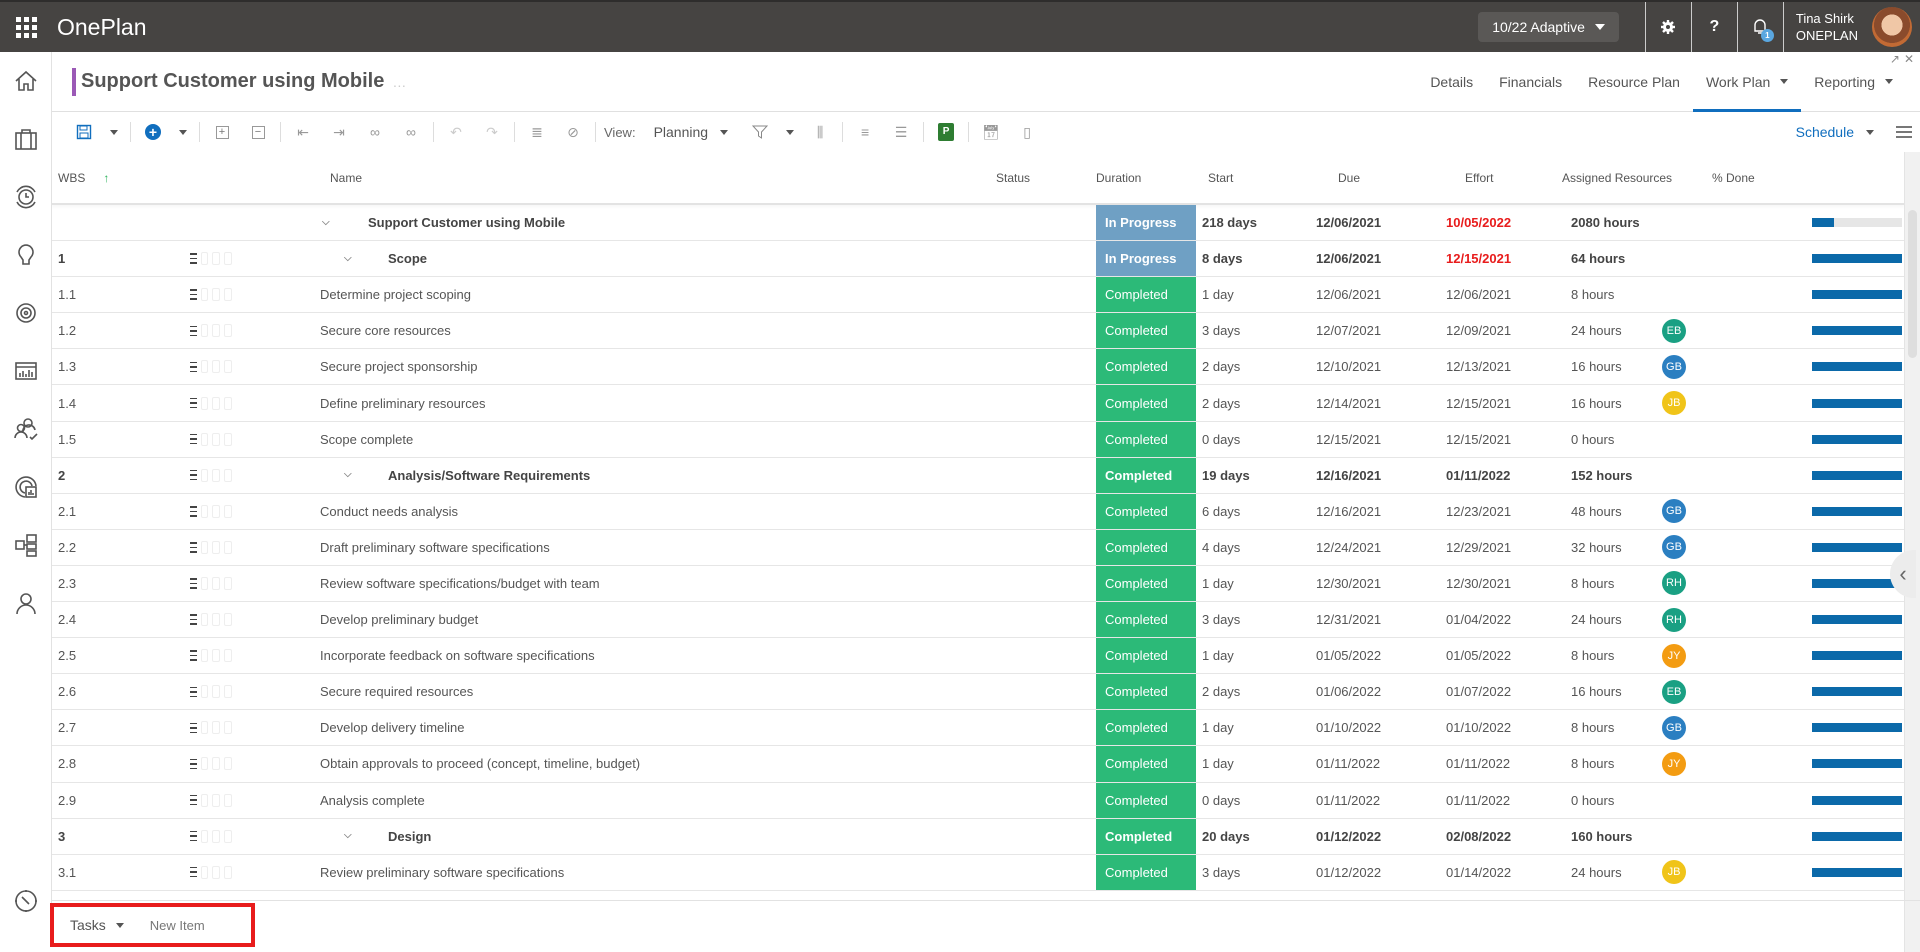 Image resolution: width=1920 pixels, height=952 pixels. What do you see at coordinates (1367, 619) in the screenshot?
I see `start-cell: 12/31/2021` at bounding box center [1367, 619].